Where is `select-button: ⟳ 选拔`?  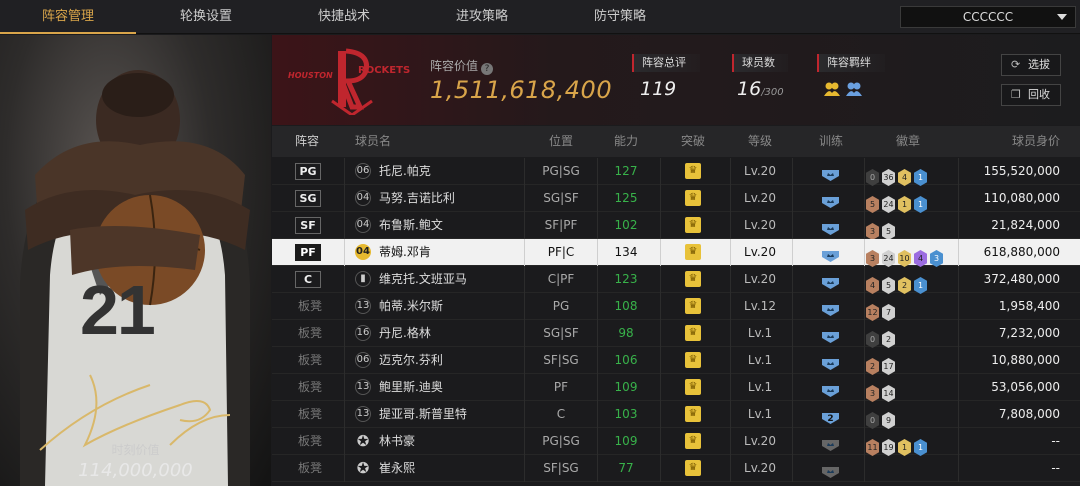 select-button: ⟳ 选拔 is located at coordinates (1031, 65).